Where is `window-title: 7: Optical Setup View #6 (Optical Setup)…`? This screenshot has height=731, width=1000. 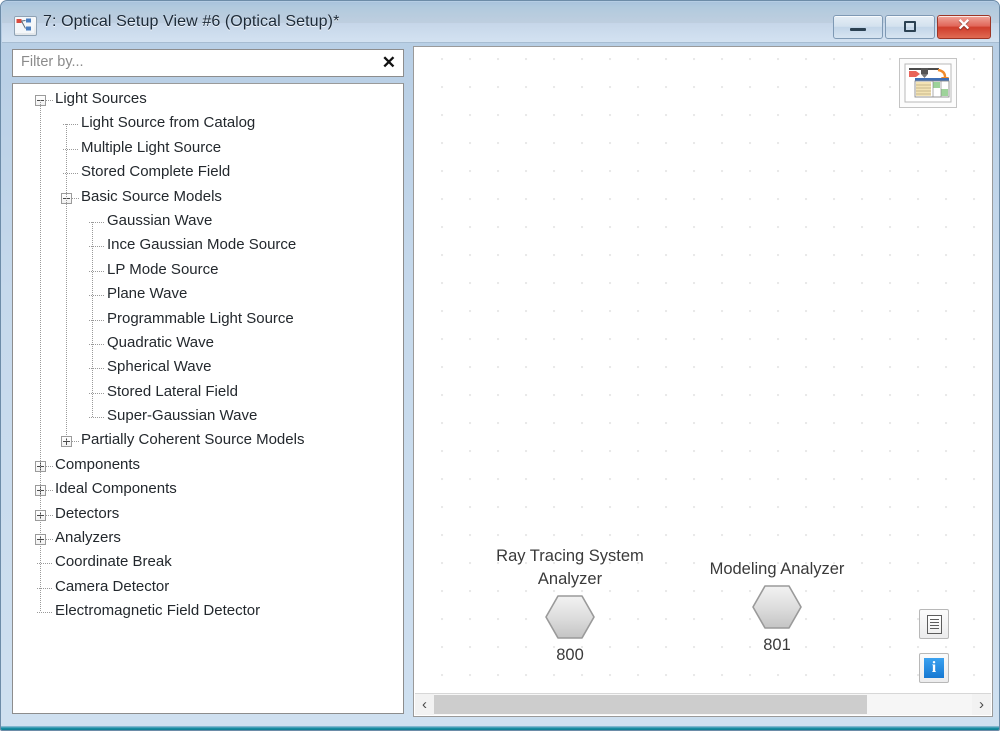
window-title: 7: Optical Setup View #6 (Optical Setup)… is located at coordinates (191, 21).